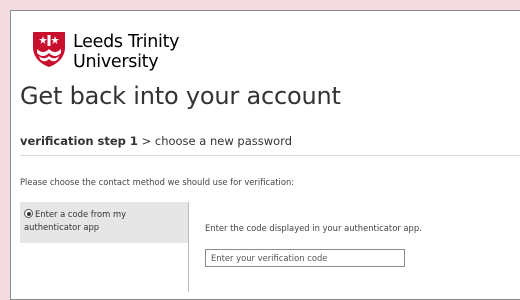  What do you see at coordinates (28, 213) in the screenshot?
I see `radio-button-selected-icon` at bounding box center [28, 213].